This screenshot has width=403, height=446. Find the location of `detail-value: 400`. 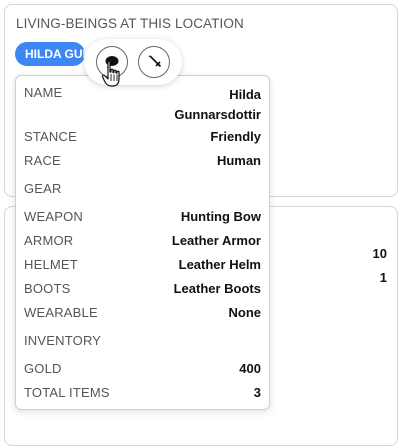

detail-value: 400 is located at coordinates (250, 368).